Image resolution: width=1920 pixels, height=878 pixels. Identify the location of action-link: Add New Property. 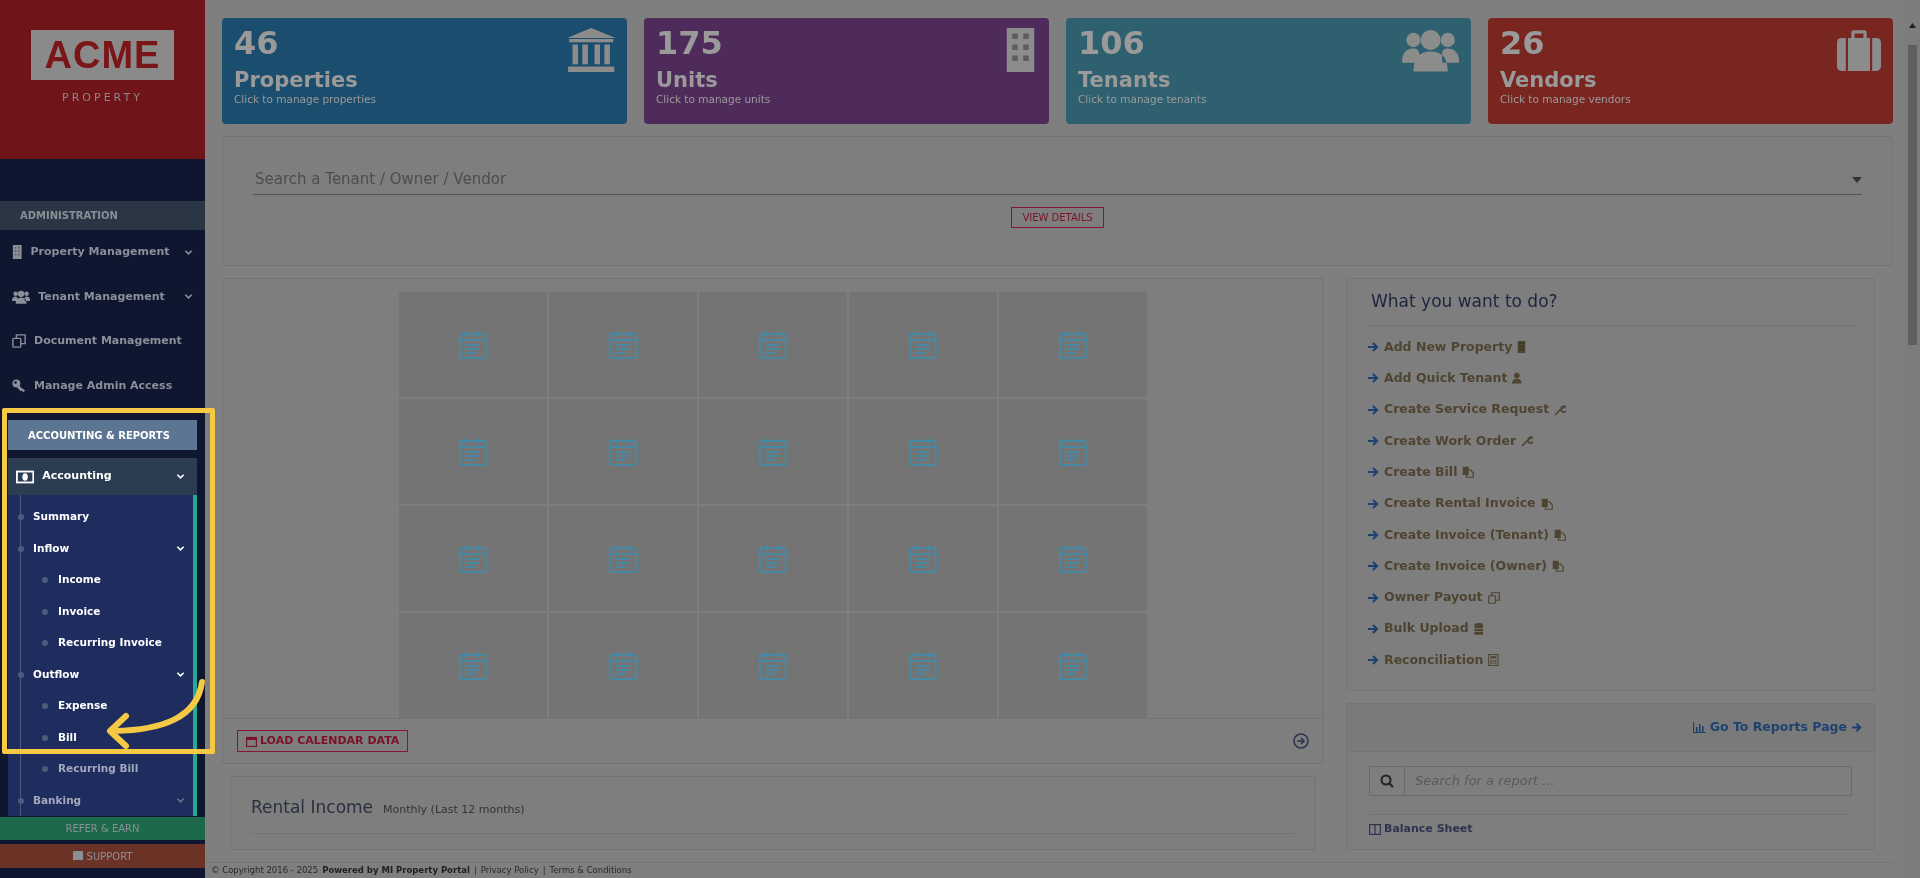
(1610, 347).